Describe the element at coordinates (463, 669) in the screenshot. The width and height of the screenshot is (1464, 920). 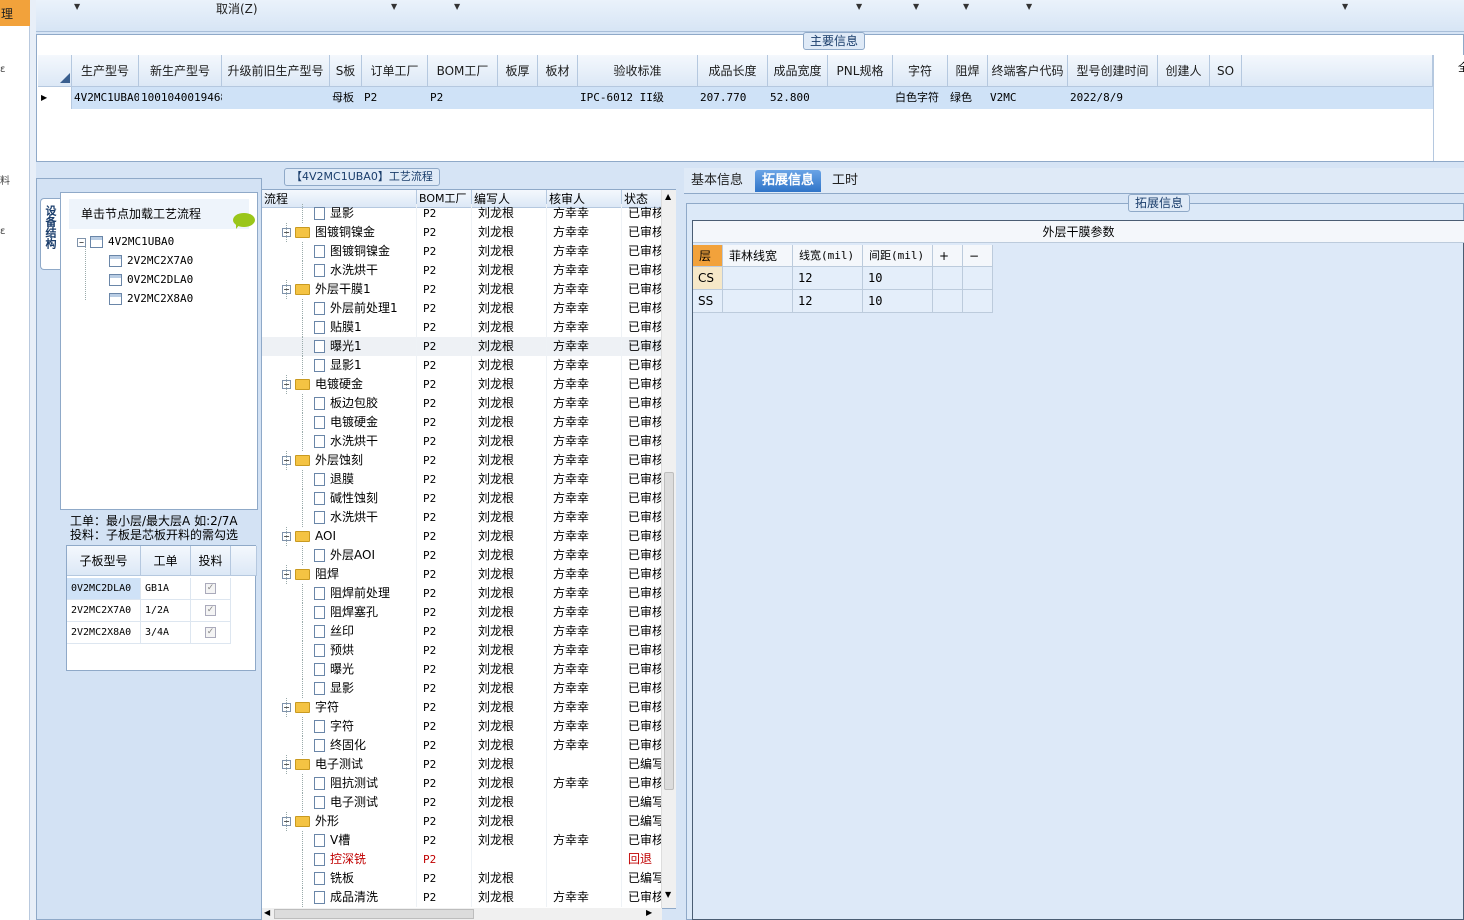
I see `process-row: 曝光 P2 刘龙根 方幸幸 已审核` at that location.